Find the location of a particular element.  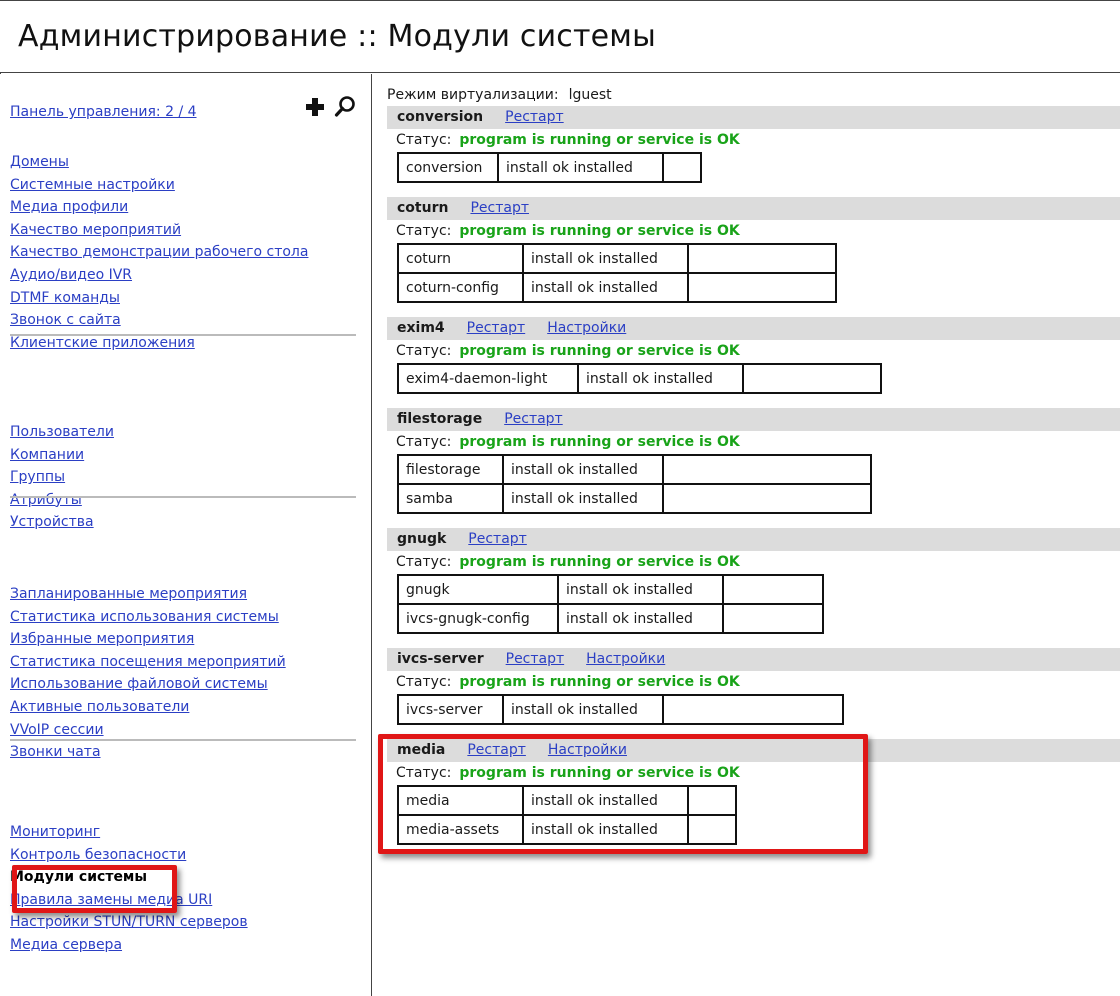

nav-item: Домены is located at coordinates (185, 161).